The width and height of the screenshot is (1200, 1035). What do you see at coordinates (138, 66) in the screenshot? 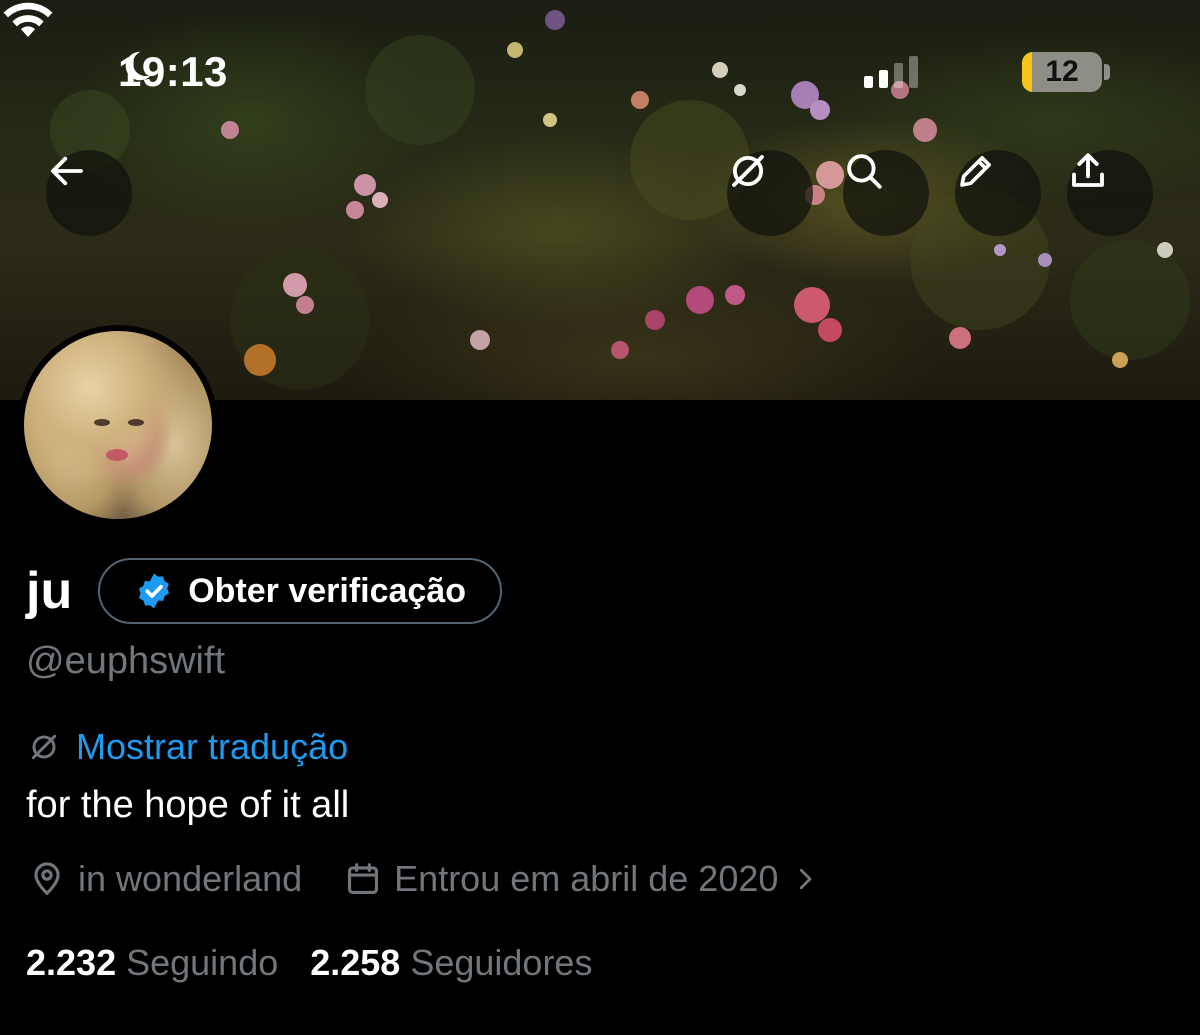
I see `moon-icon` at bounding box center [138, 66].